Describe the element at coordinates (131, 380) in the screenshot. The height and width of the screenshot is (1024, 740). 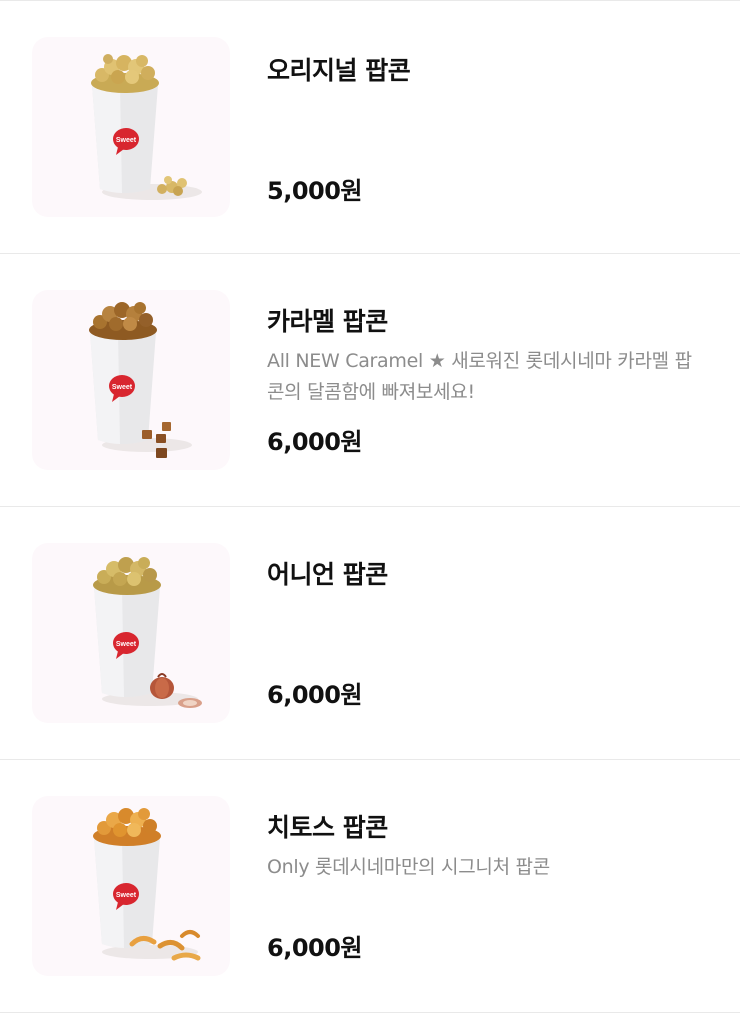
I see `caramel-popcorn-icon: Sweet` at that location.